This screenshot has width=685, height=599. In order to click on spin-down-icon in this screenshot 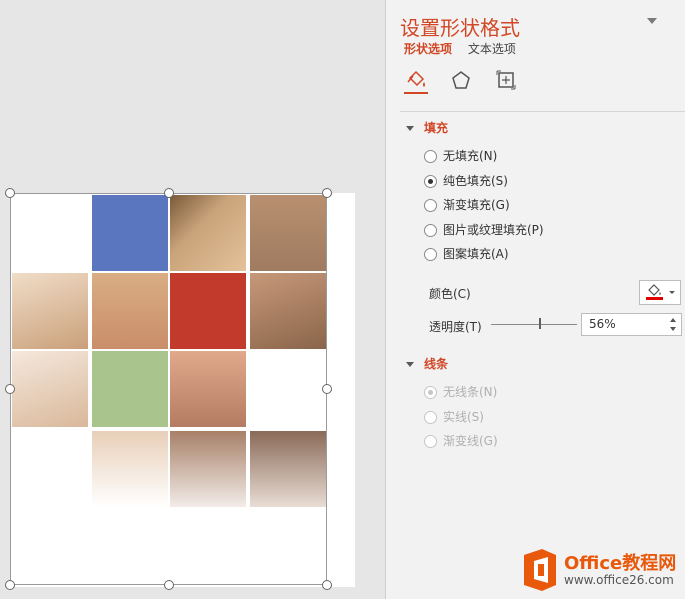, I will do `click(673, 329)`.